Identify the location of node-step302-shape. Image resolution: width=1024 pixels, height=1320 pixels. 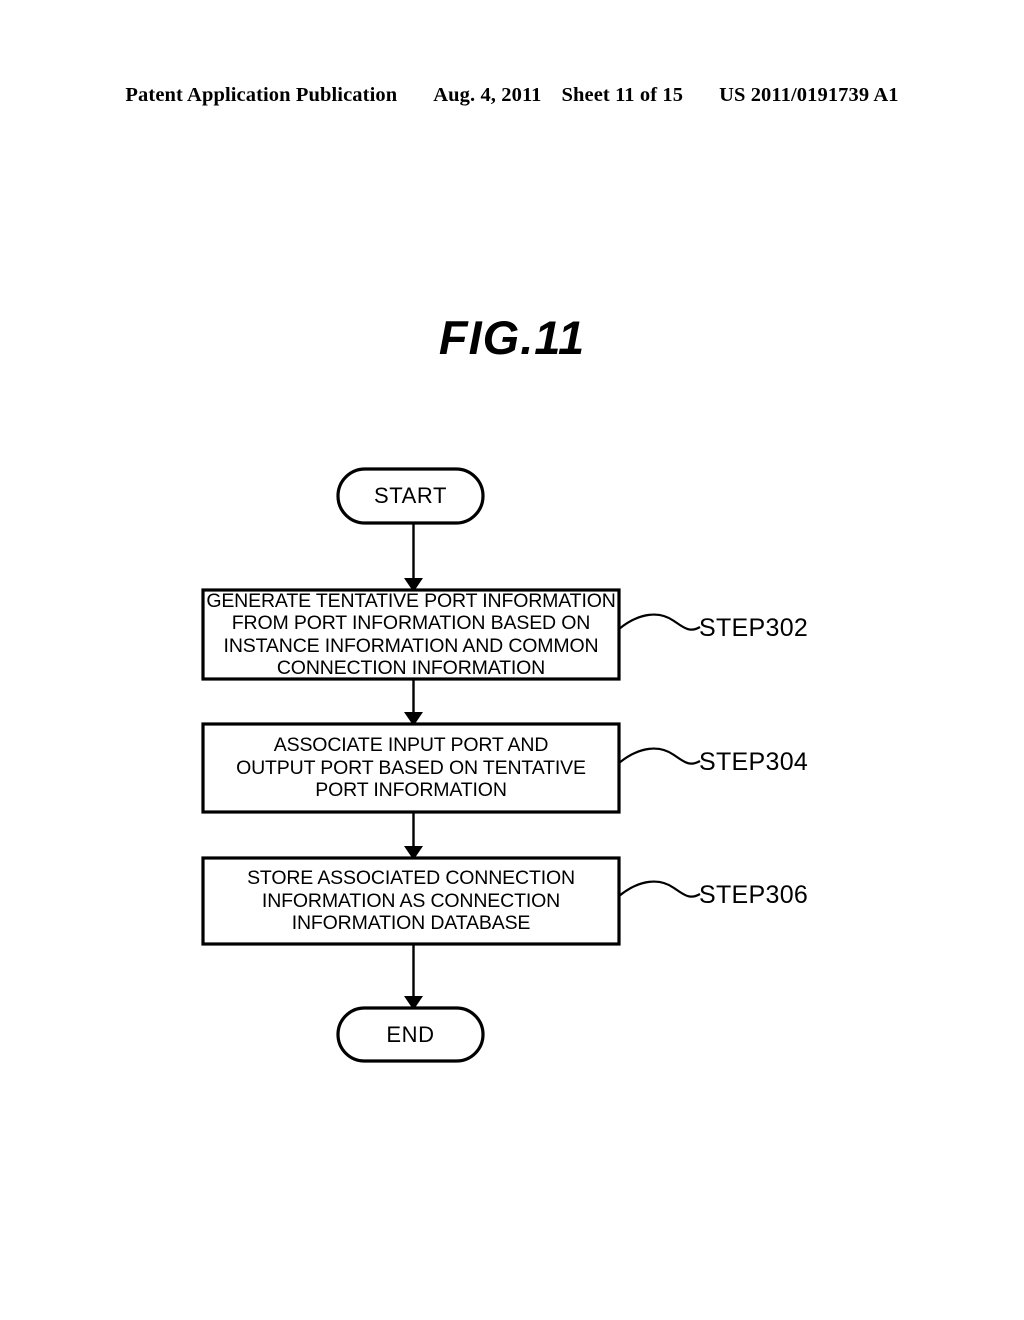
(411, 634).